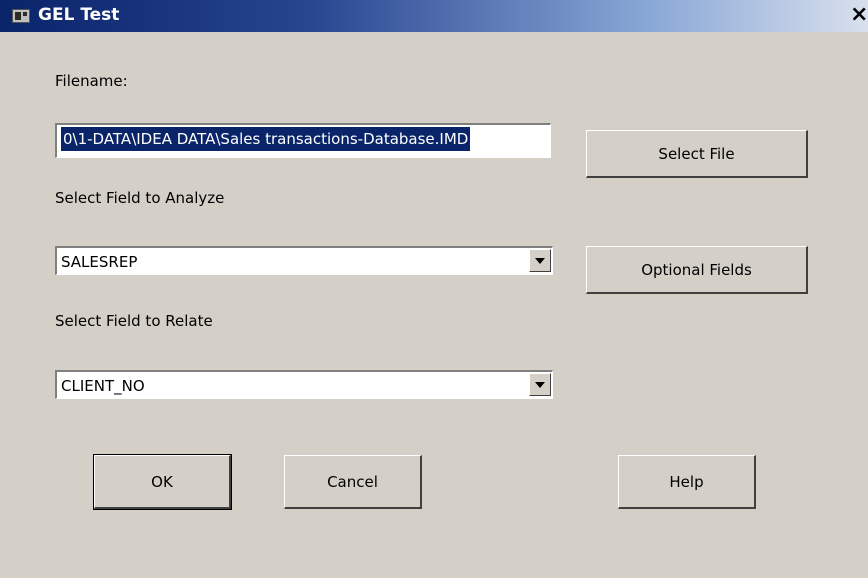 This screenshot has width=868, height=578. What do you see at coordinates (99, 262) in the screenshot?
I see `analyze-value: SALESREP` at bounding box center [99, 262].